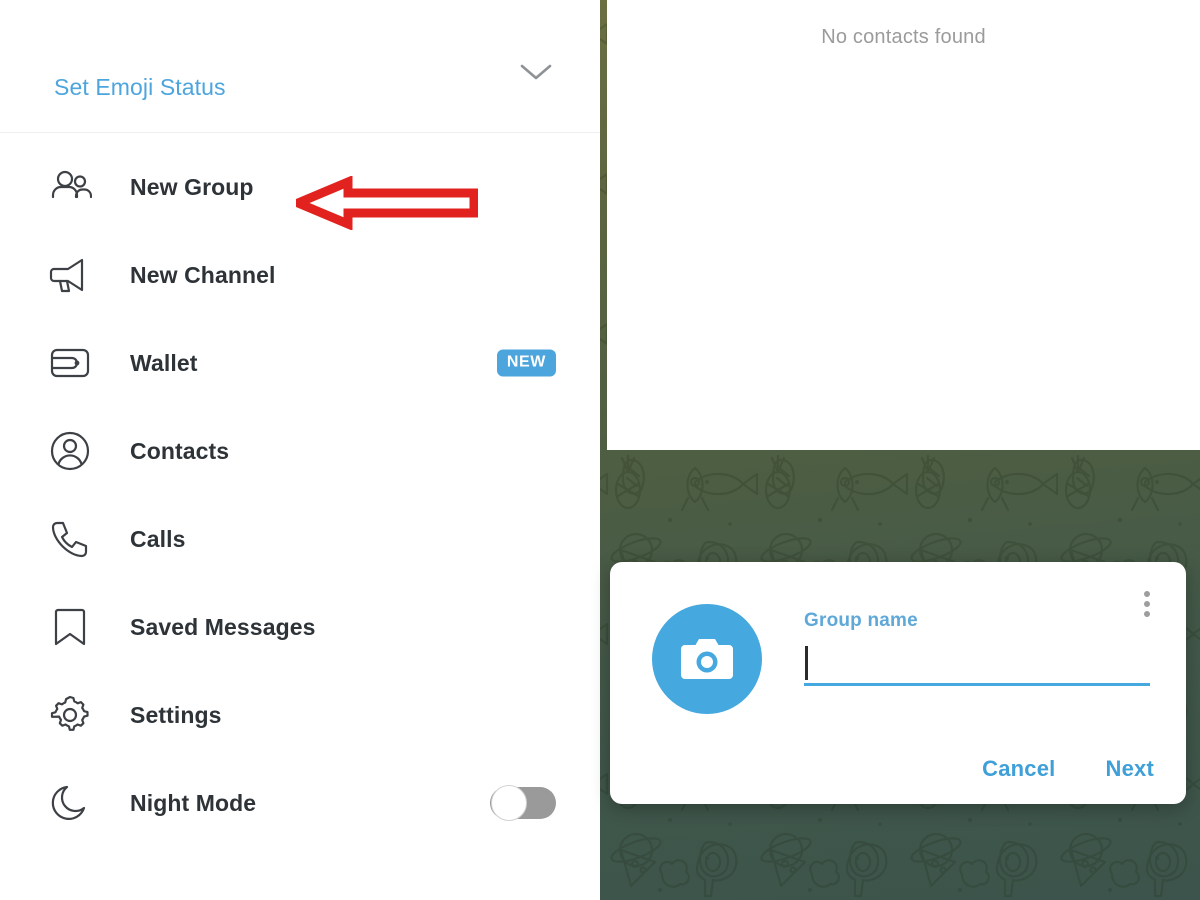  What do you see at coordinates (526, 363) in the screenshot?
I see `status-badge-new: NEW` at bounding box center [526, 363].